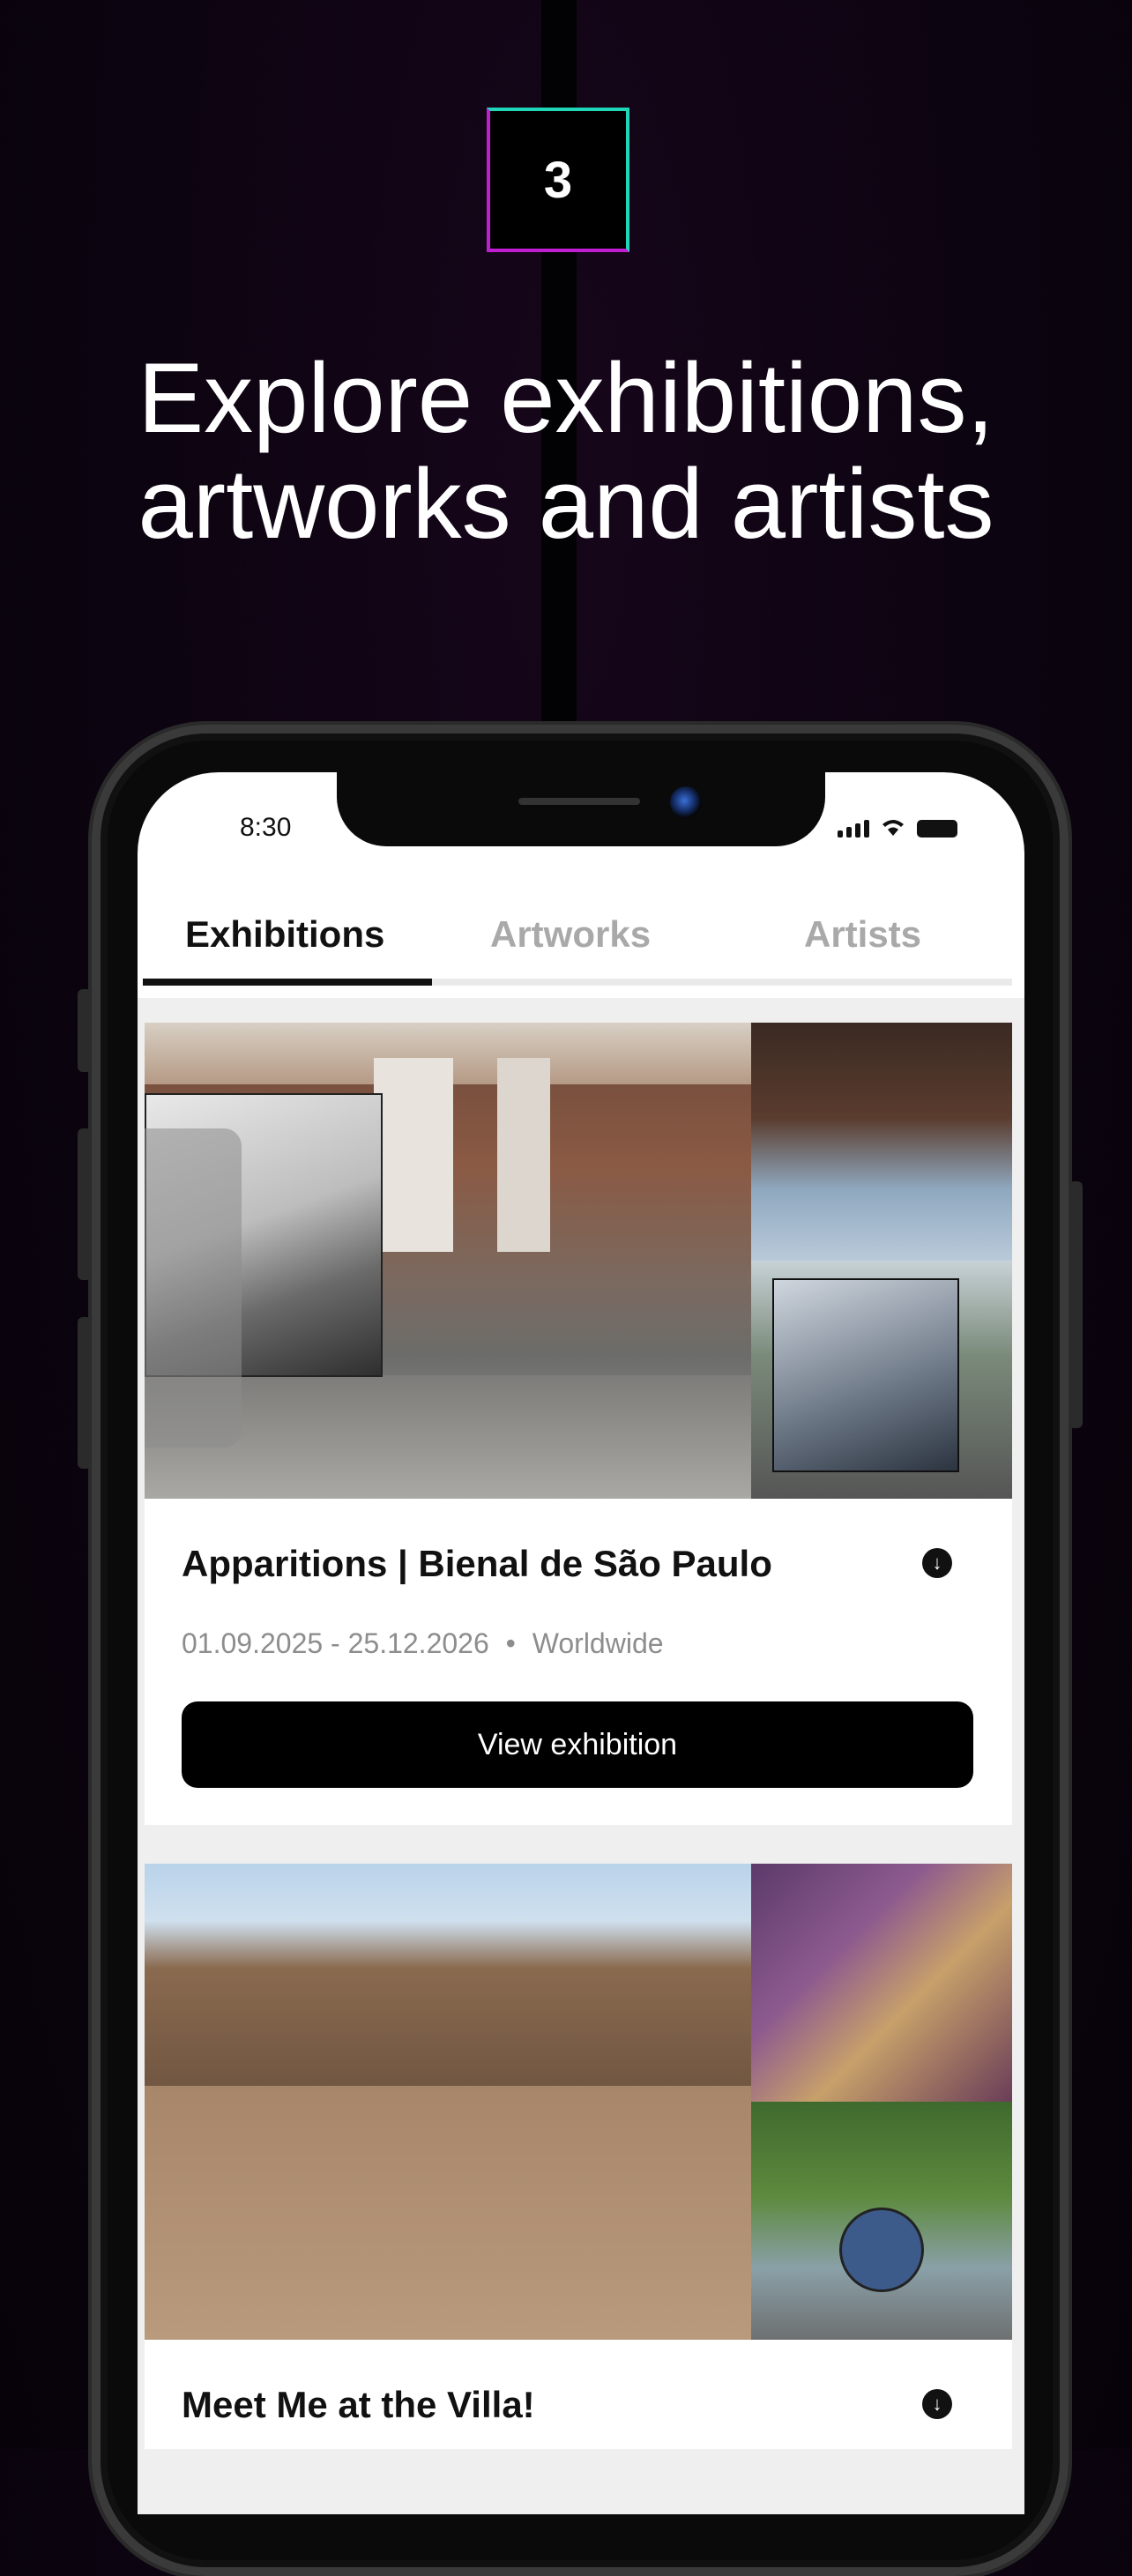  I want to click on battery-icon, so click(937, 829).